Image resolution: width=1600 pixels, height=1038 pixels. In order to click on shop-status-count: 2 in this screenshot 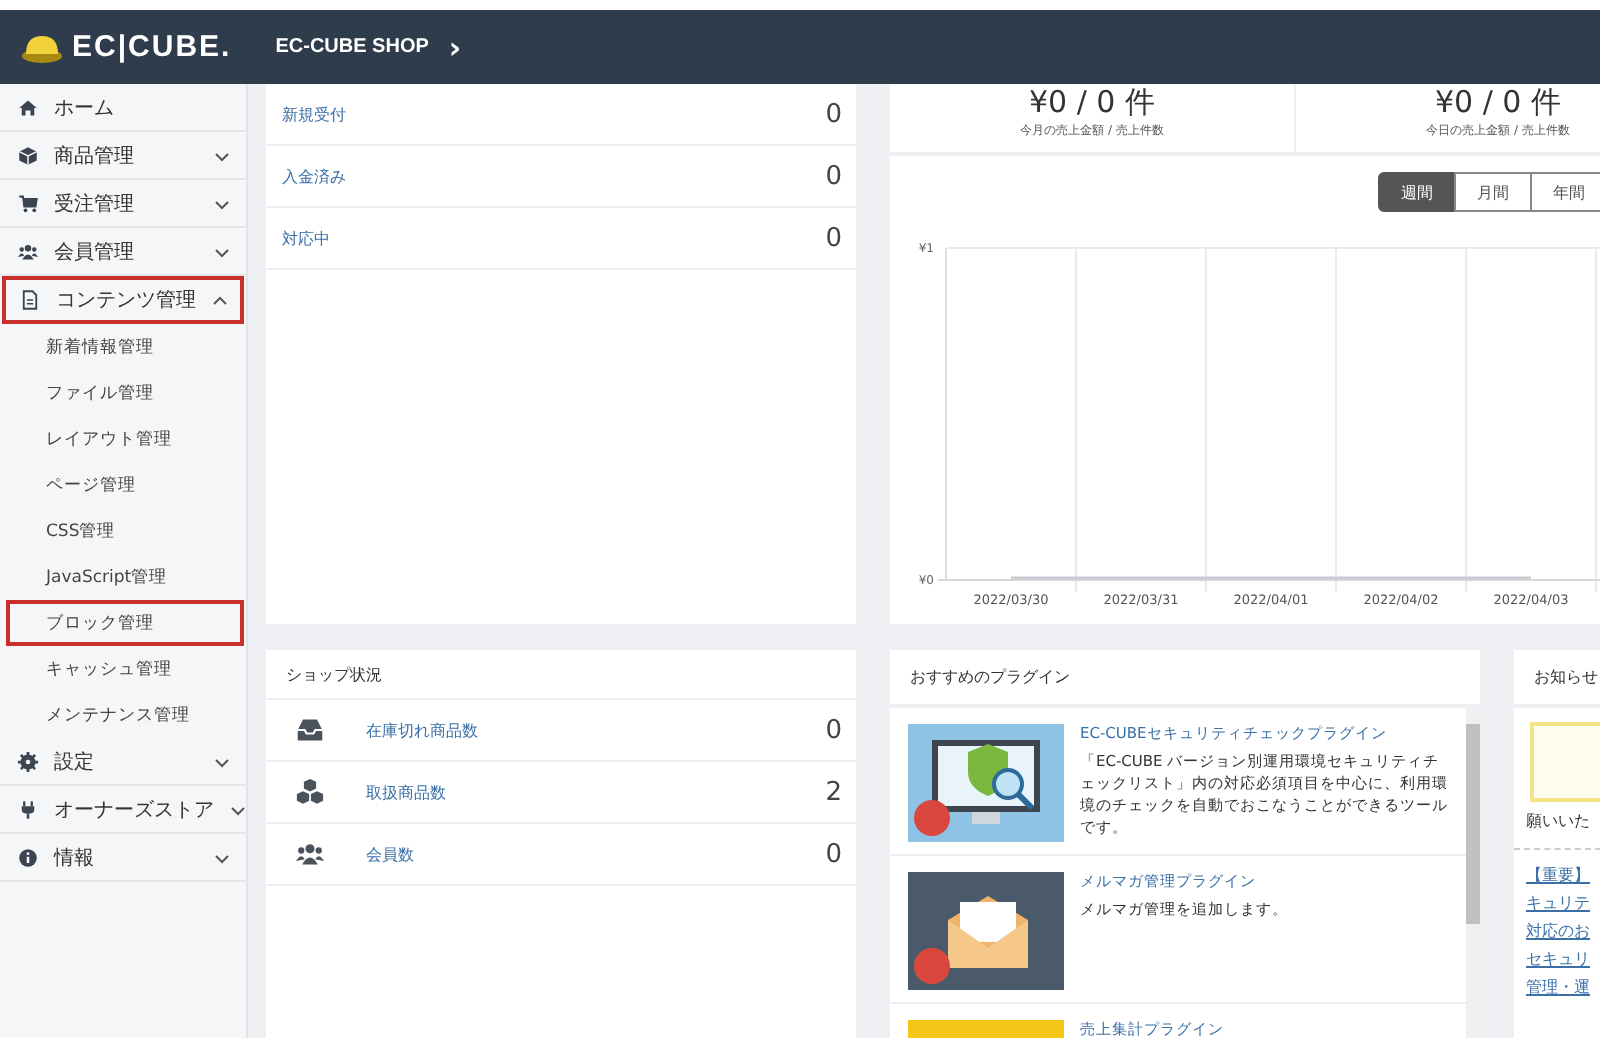, I will do `click(833, 792)`.